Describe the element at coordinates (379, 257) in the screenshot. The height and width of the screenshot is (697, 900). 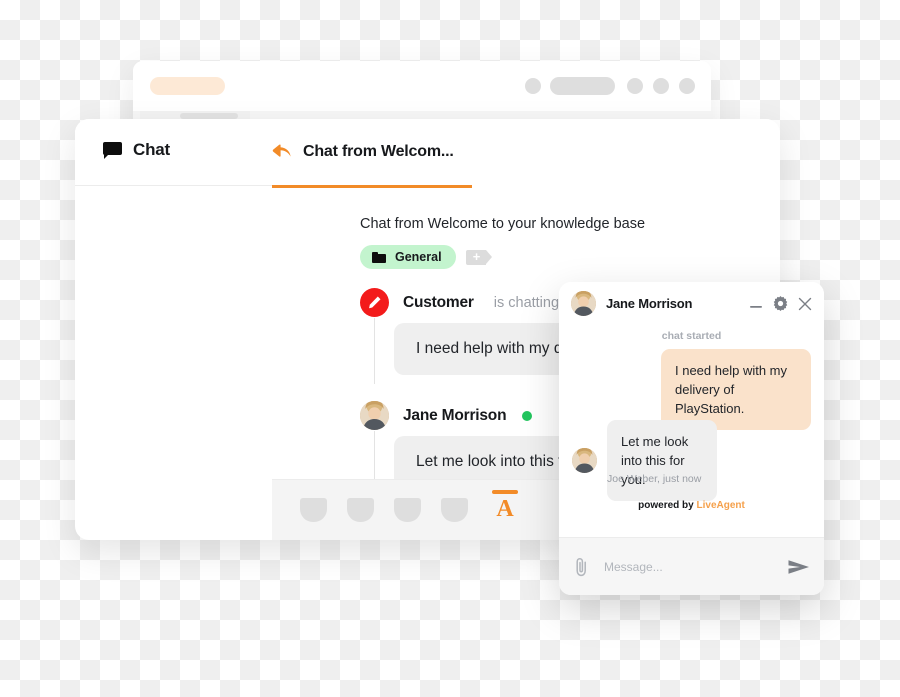
I see `folder-icon` at that location.